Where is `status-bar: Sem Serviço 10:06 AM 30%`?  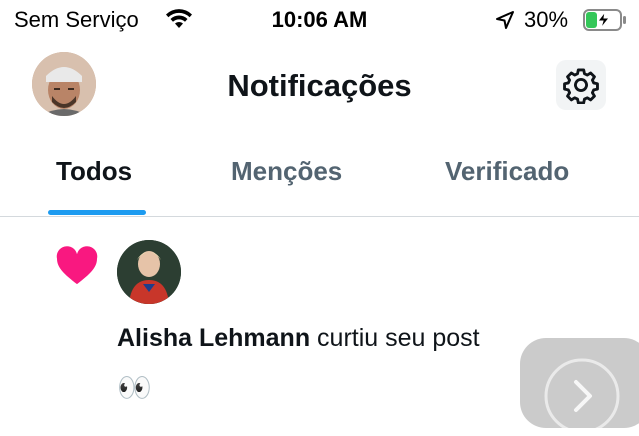 status-bar: Sem Serviço 10:06 AM 30% is located at coordinates (319, 20).